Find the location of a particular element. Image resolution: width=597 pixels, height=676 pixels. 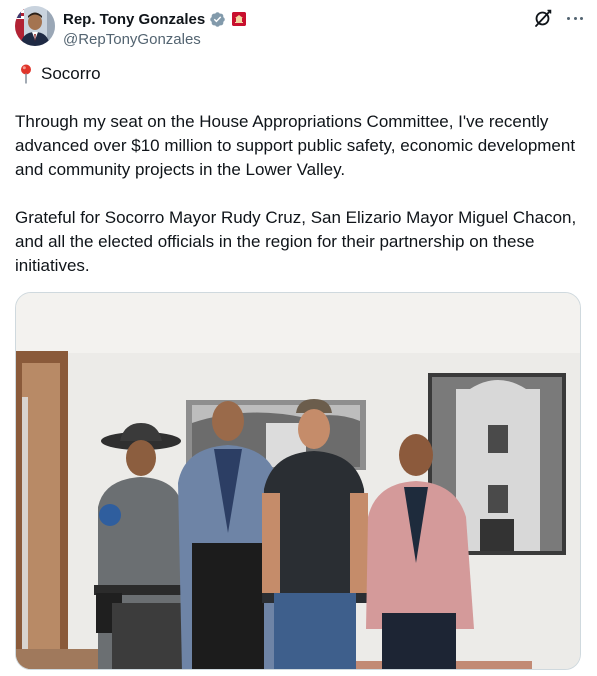

author-display-name: Rep. Tony Gonzales is located at coordinates (134, 19).